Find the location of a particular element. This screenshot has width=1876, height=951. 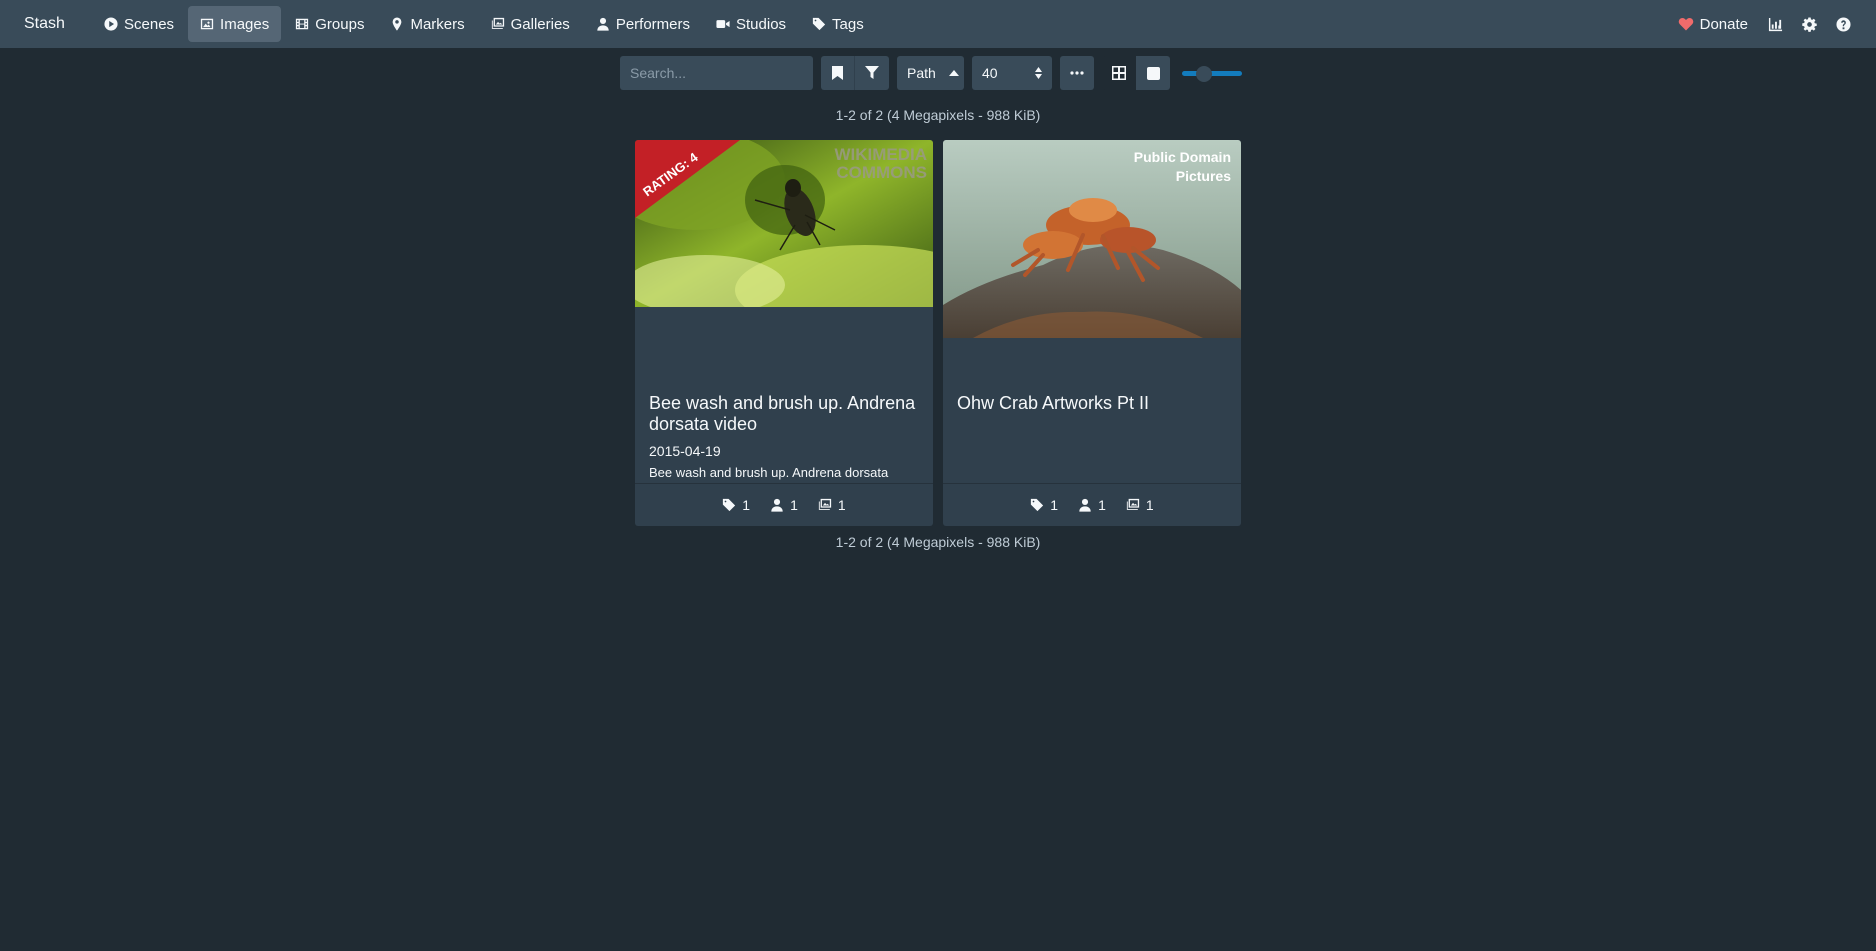

nav-item-label: Studios is located at coordinates (761, 24).